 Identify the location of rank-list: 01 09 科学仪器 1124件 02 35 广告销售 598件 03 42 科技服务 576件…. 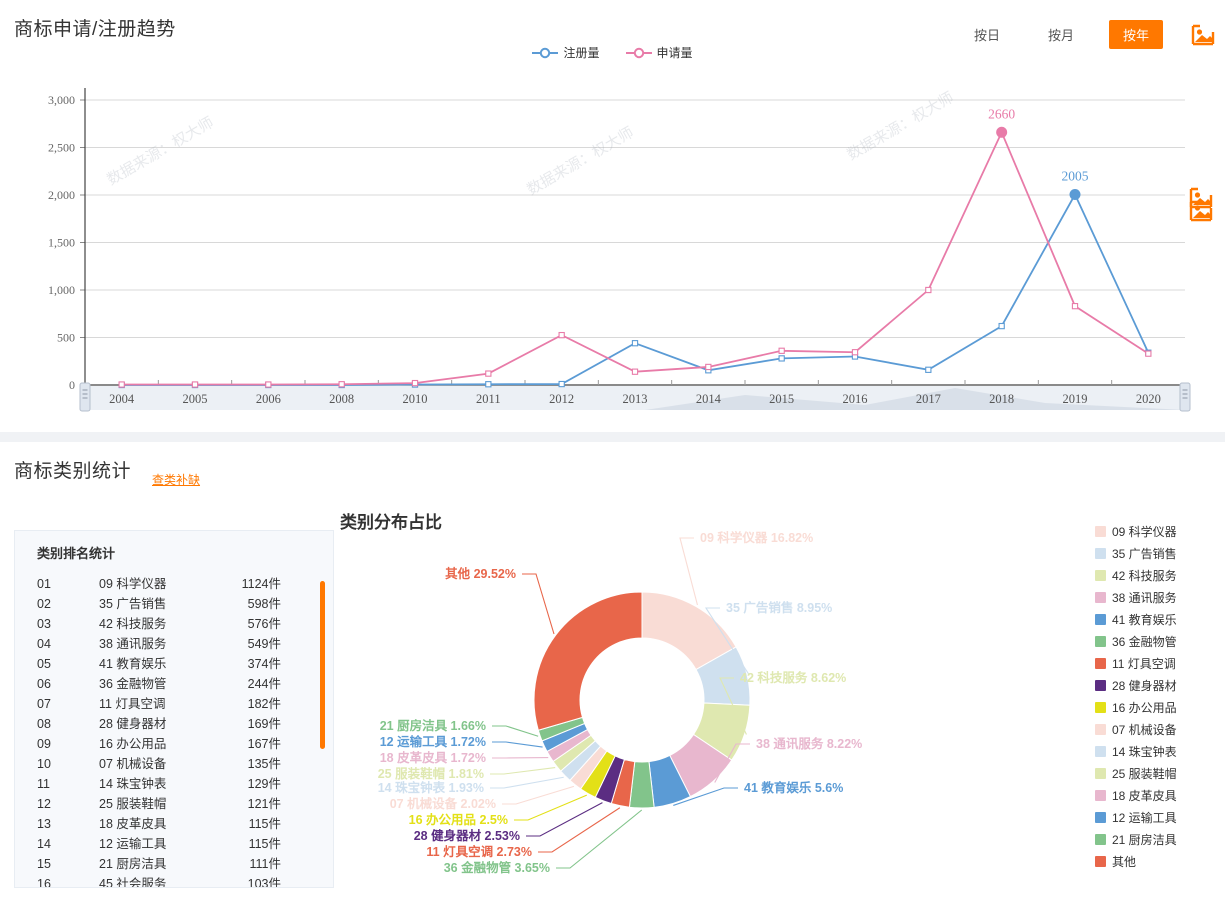
(174, 732).